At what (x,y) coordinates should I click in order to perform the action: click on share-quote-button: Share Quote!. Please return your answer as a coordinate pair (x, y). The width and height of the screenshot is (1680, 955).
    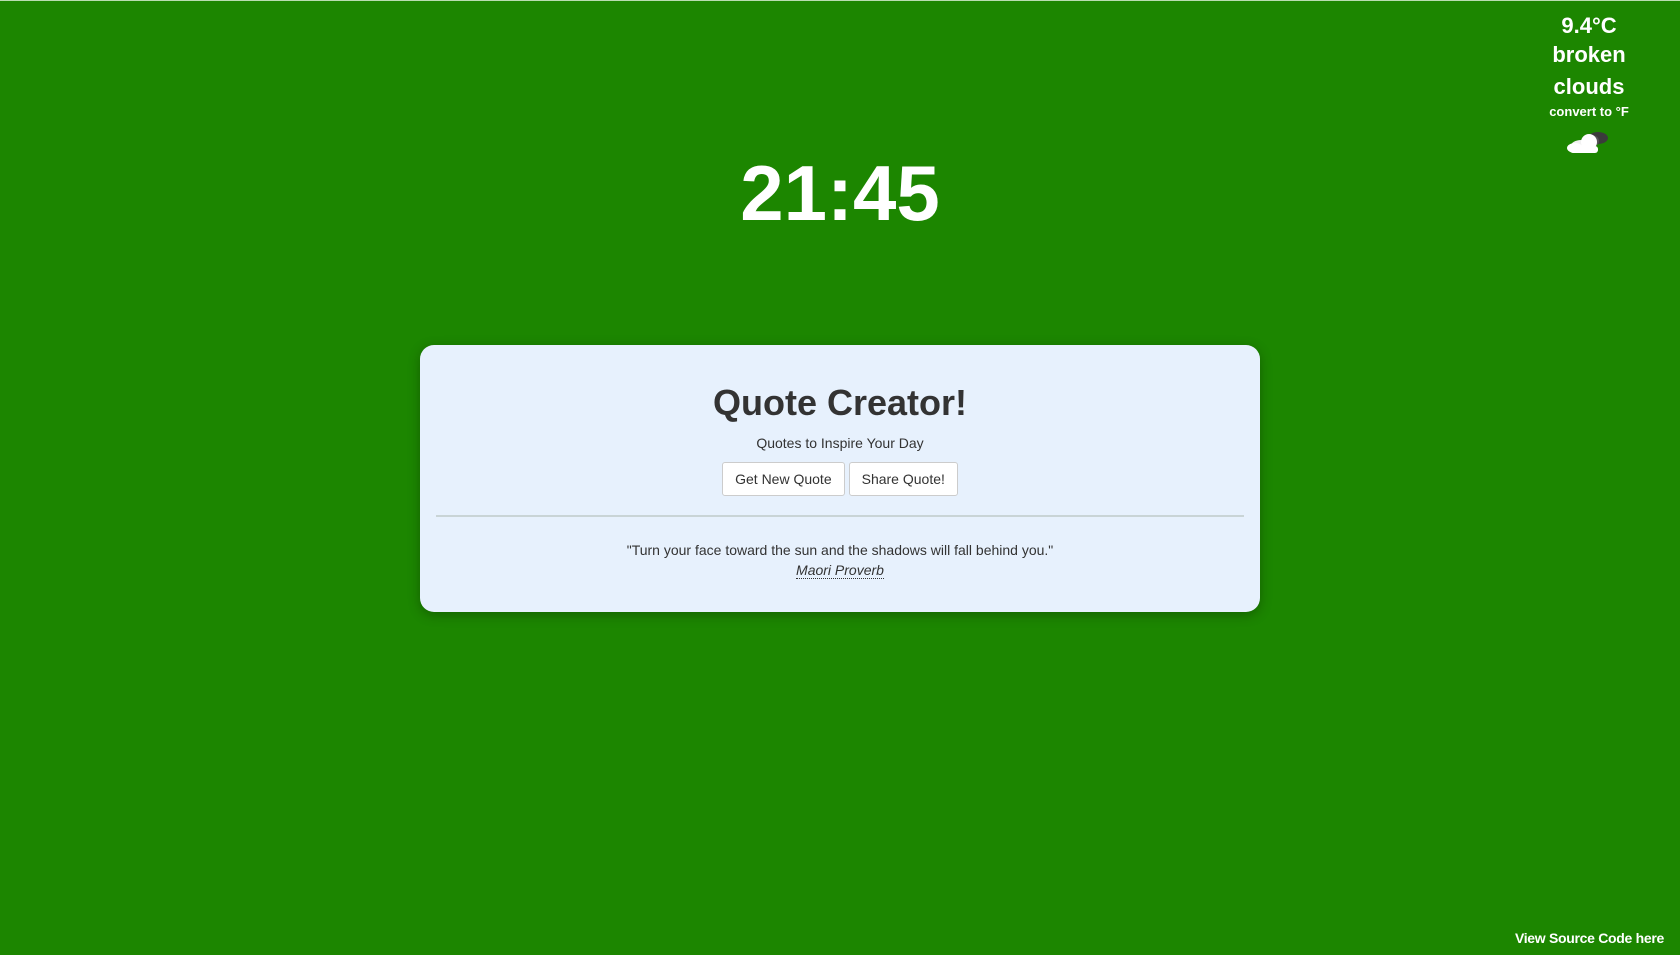
    Looking at the image, I should click on (903, 479).